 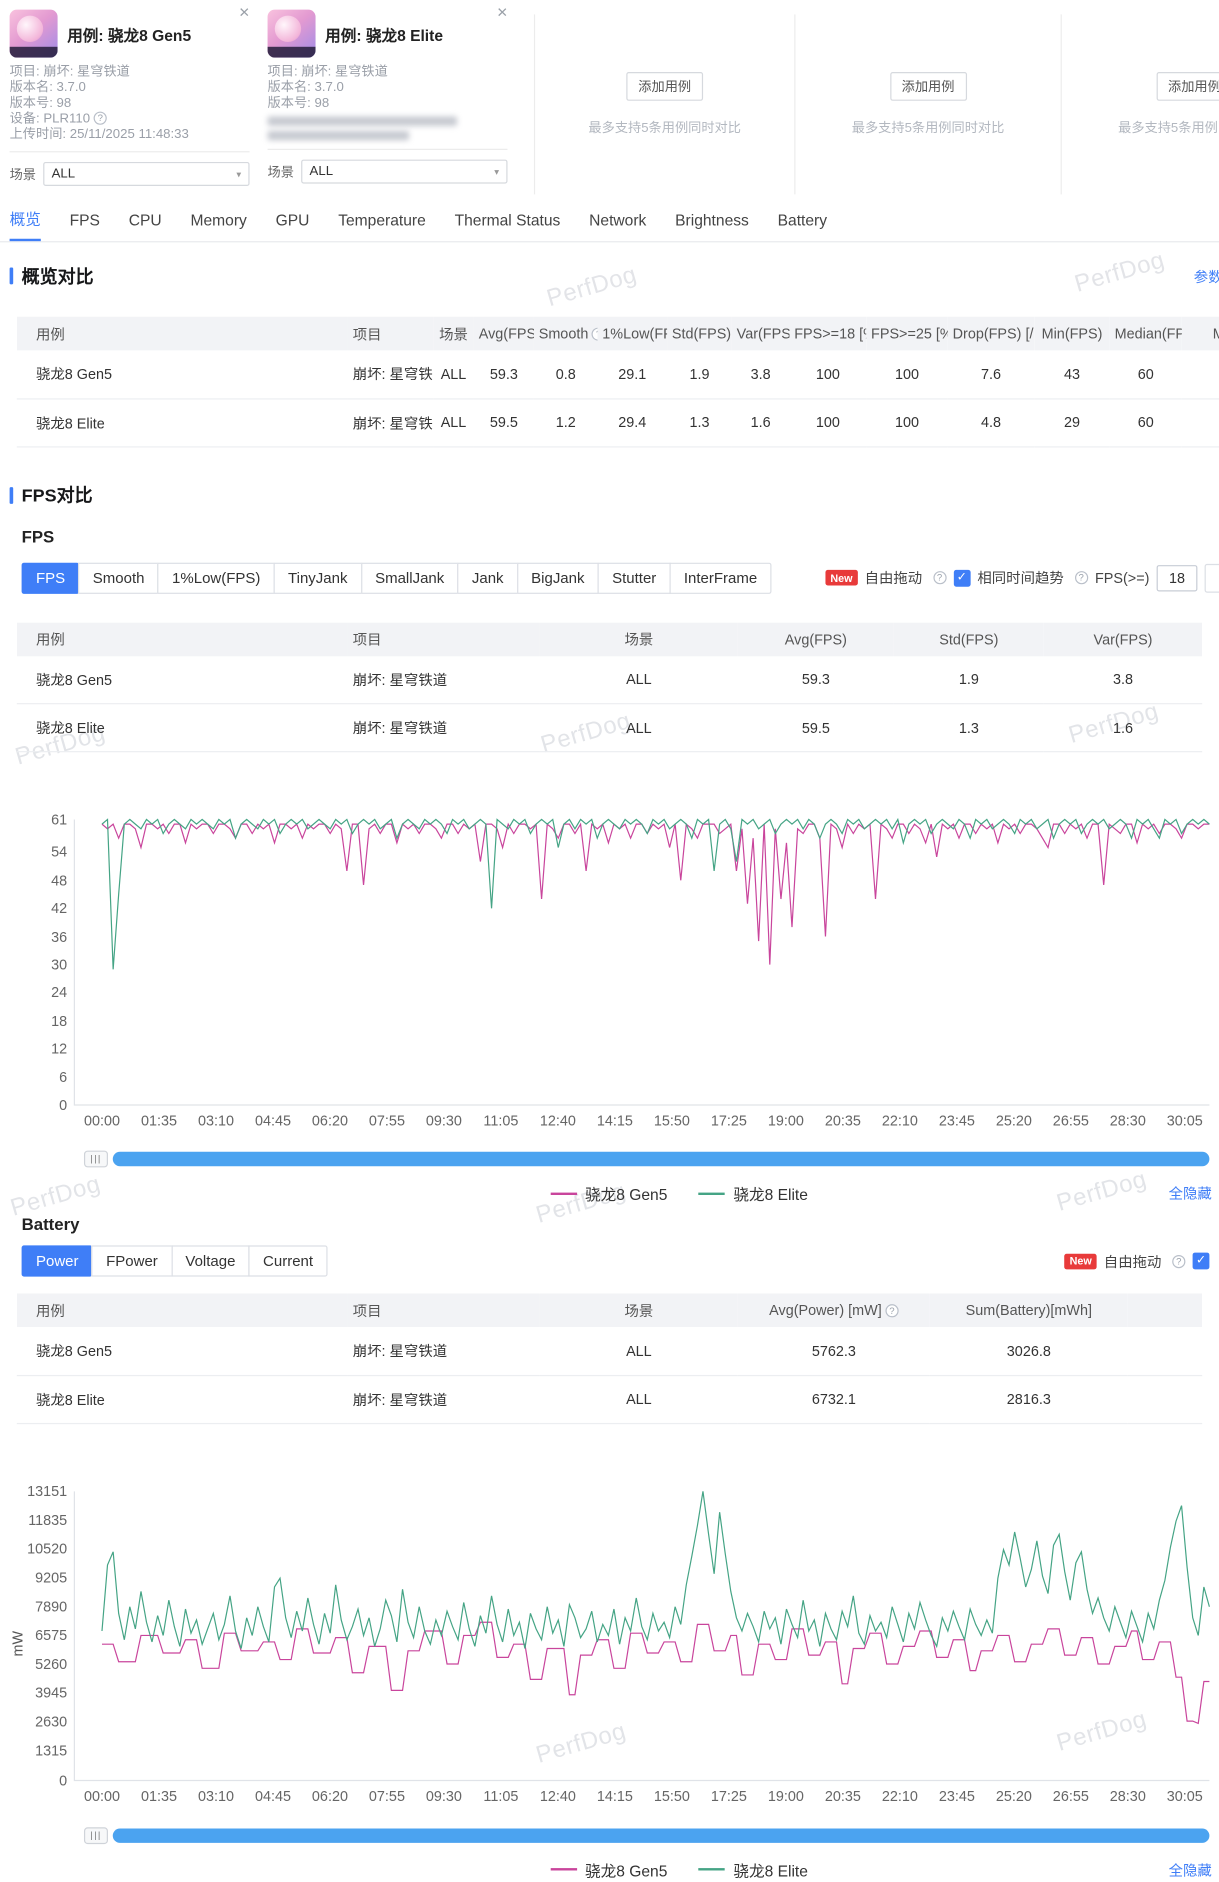 I want to click on section-title-text: 概览对比, so click(x=57, y=277).